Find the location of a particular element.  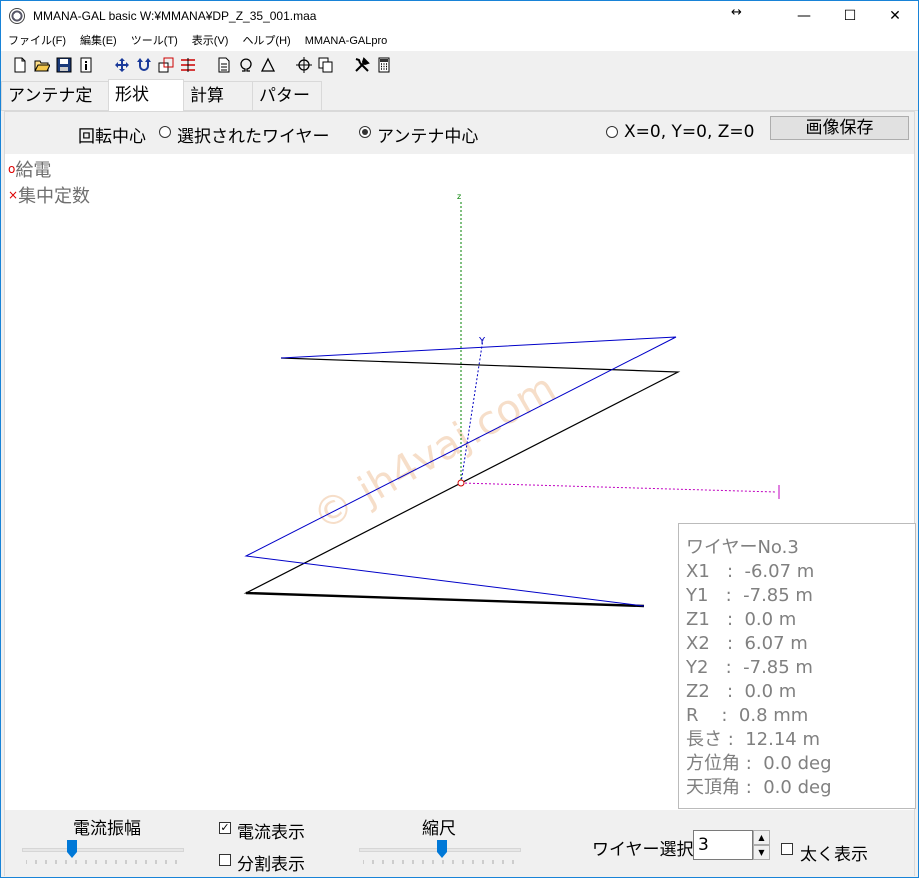

split-display-checkbox is located at coordinates (225, 860).